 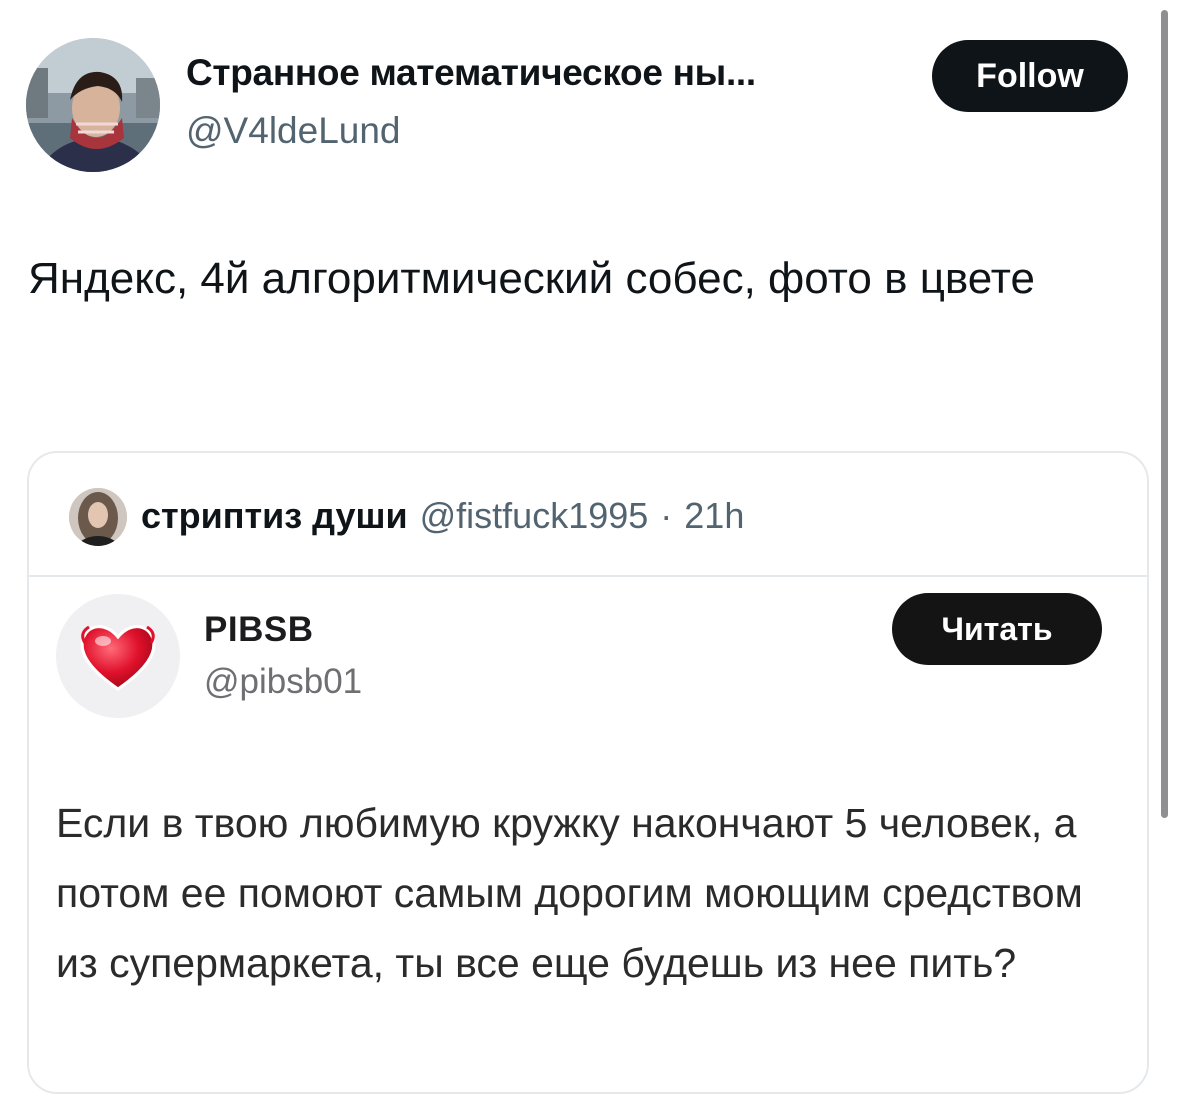 What do you see at coordinates (293, 131) in the screenshot?
I see `author-handle: @V4ldeLund` at bounding box center [293, 131].